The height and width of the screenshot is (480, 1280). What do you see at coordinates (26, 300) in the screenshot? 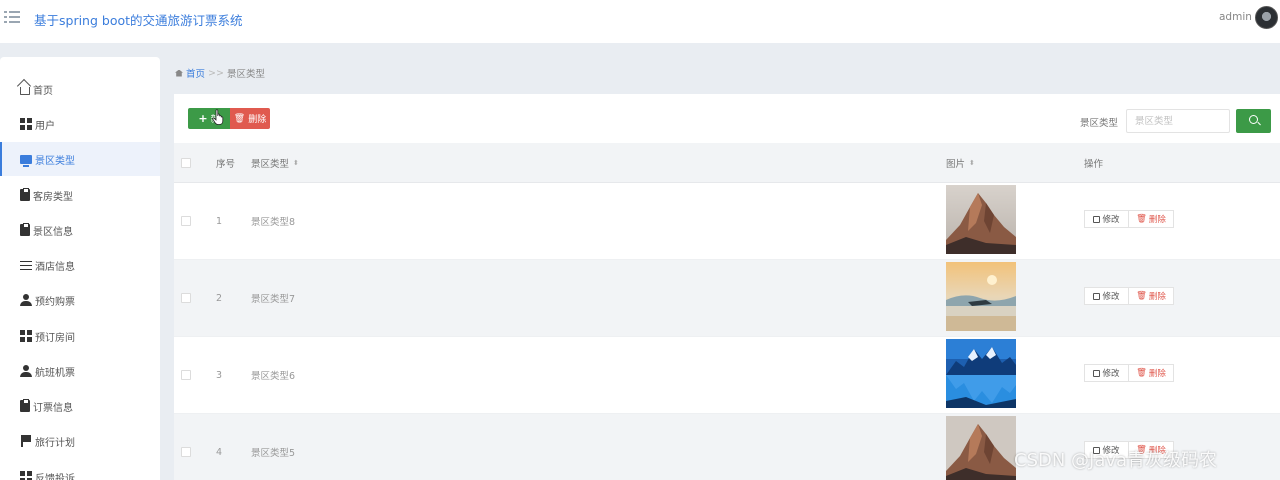
I see `user-icon` at bounding box center [26, 300].